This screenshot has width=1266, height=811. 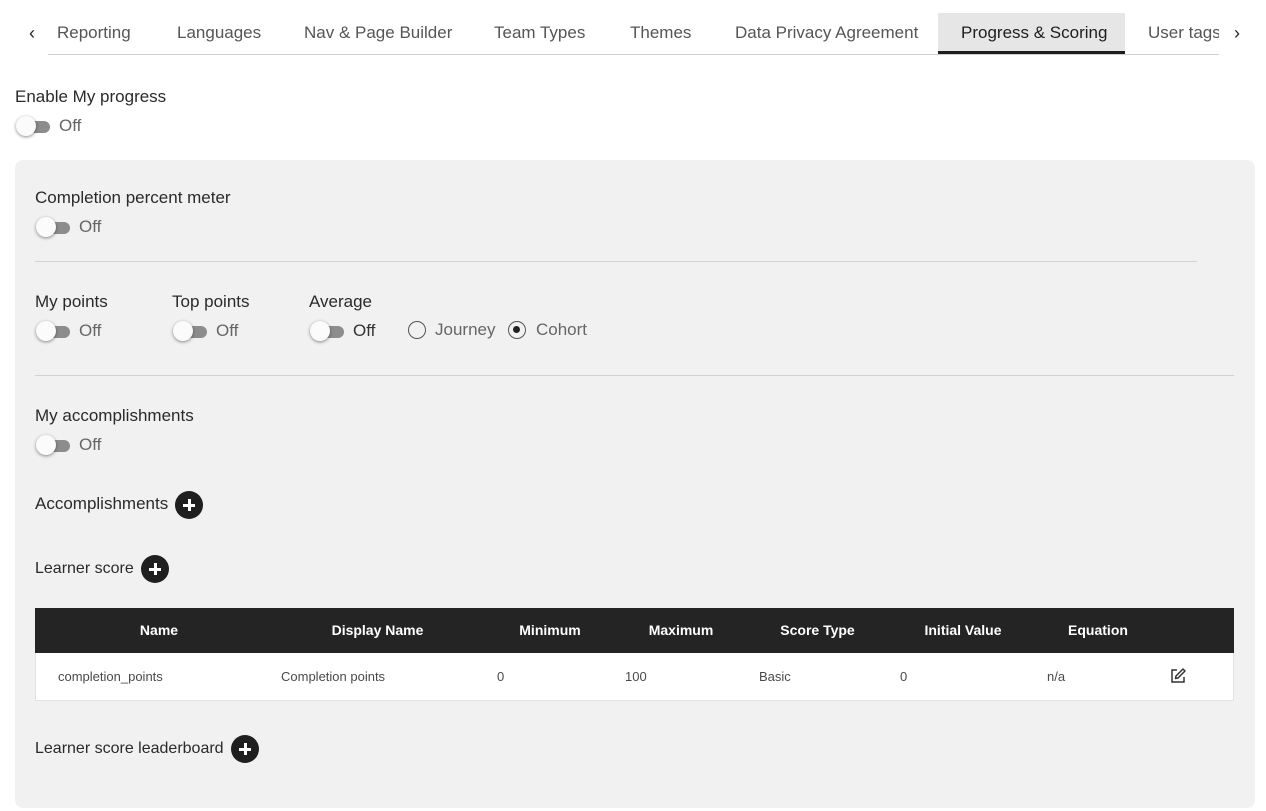 What do you see at coordinates (155, 569) in the screenshot?
I see `add-learner-score-button` at bounding box center [155, 569].